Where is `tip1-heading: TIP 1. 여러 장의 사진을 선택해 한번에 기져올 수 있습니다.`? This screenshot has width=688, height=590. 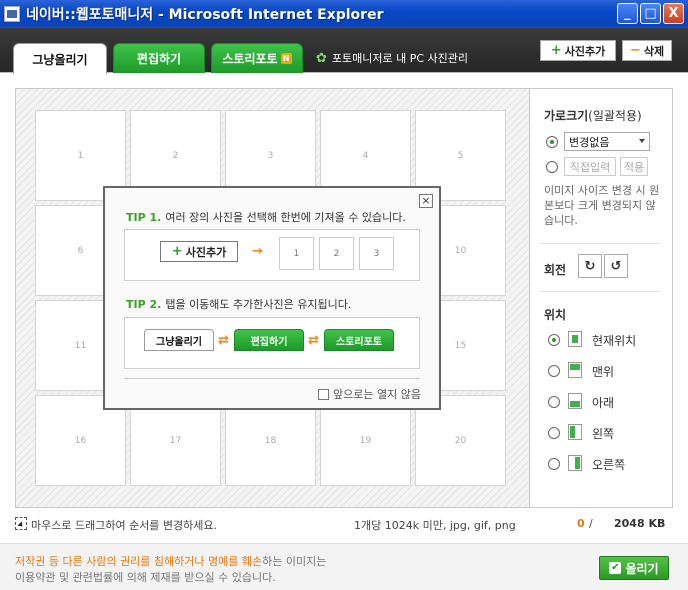 tip1-heading: TIP 1. 여러 장의 사진을 선택해 한번에 기져올 수 있습니다. is located at coordinates (266, 217).